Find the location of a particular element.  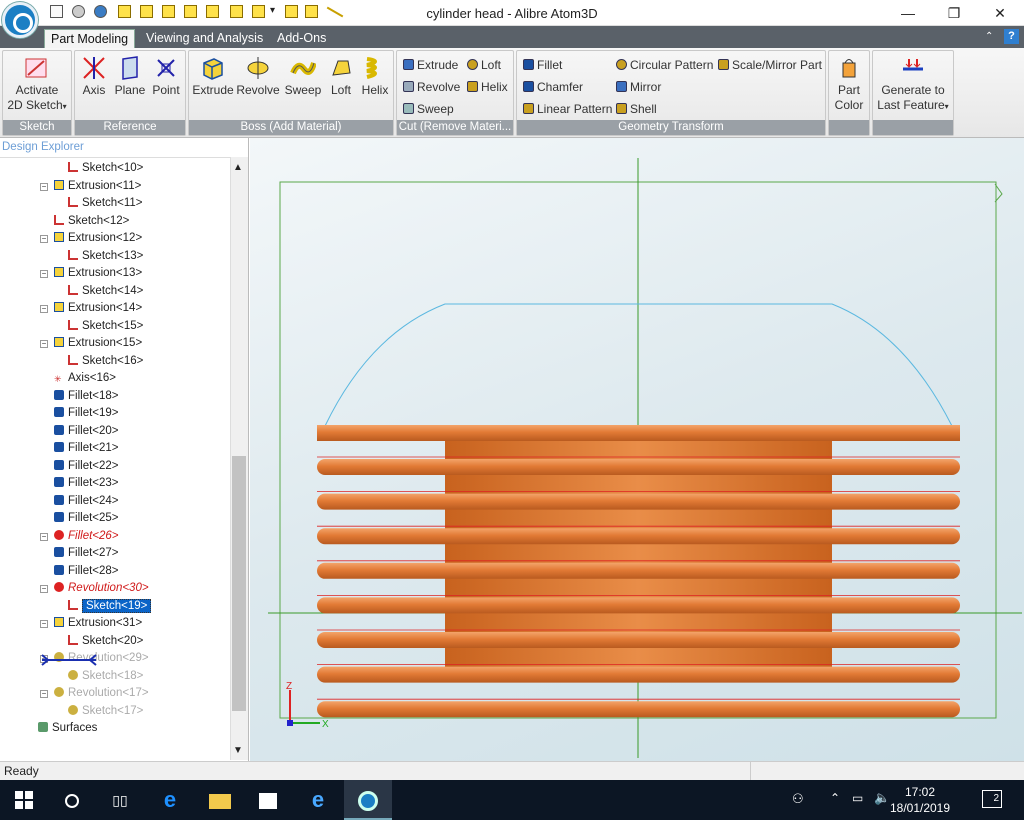

shell-button: Shell is located at coordinates (636, 109).